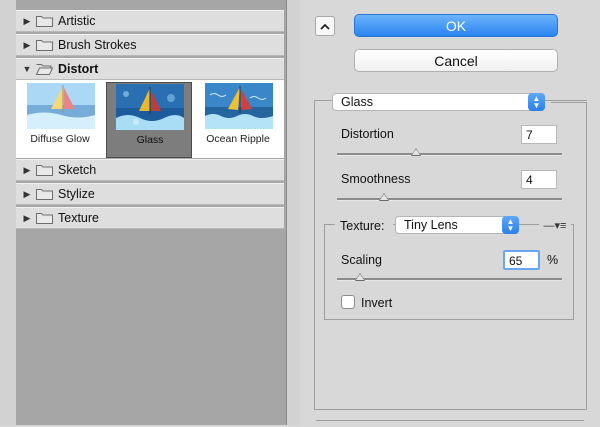 This screenshot has width=600, height=427. I want to click on thumbnail-label: Diffuse Glow, so click(60, 139).